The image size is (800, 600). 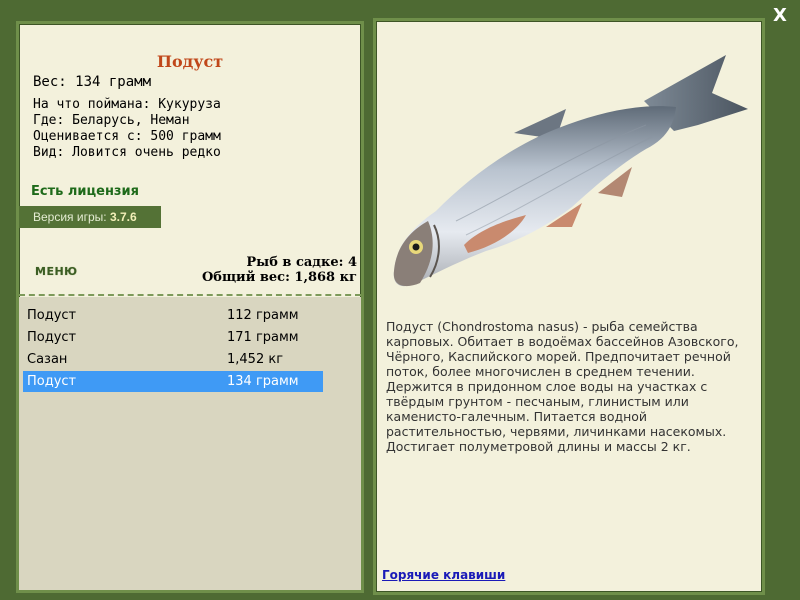 What do you see at coordinates (443, 575) in the screenshot?
I see `hotkeys-link: Горячие клавиши` at bounding box center [443, 575].